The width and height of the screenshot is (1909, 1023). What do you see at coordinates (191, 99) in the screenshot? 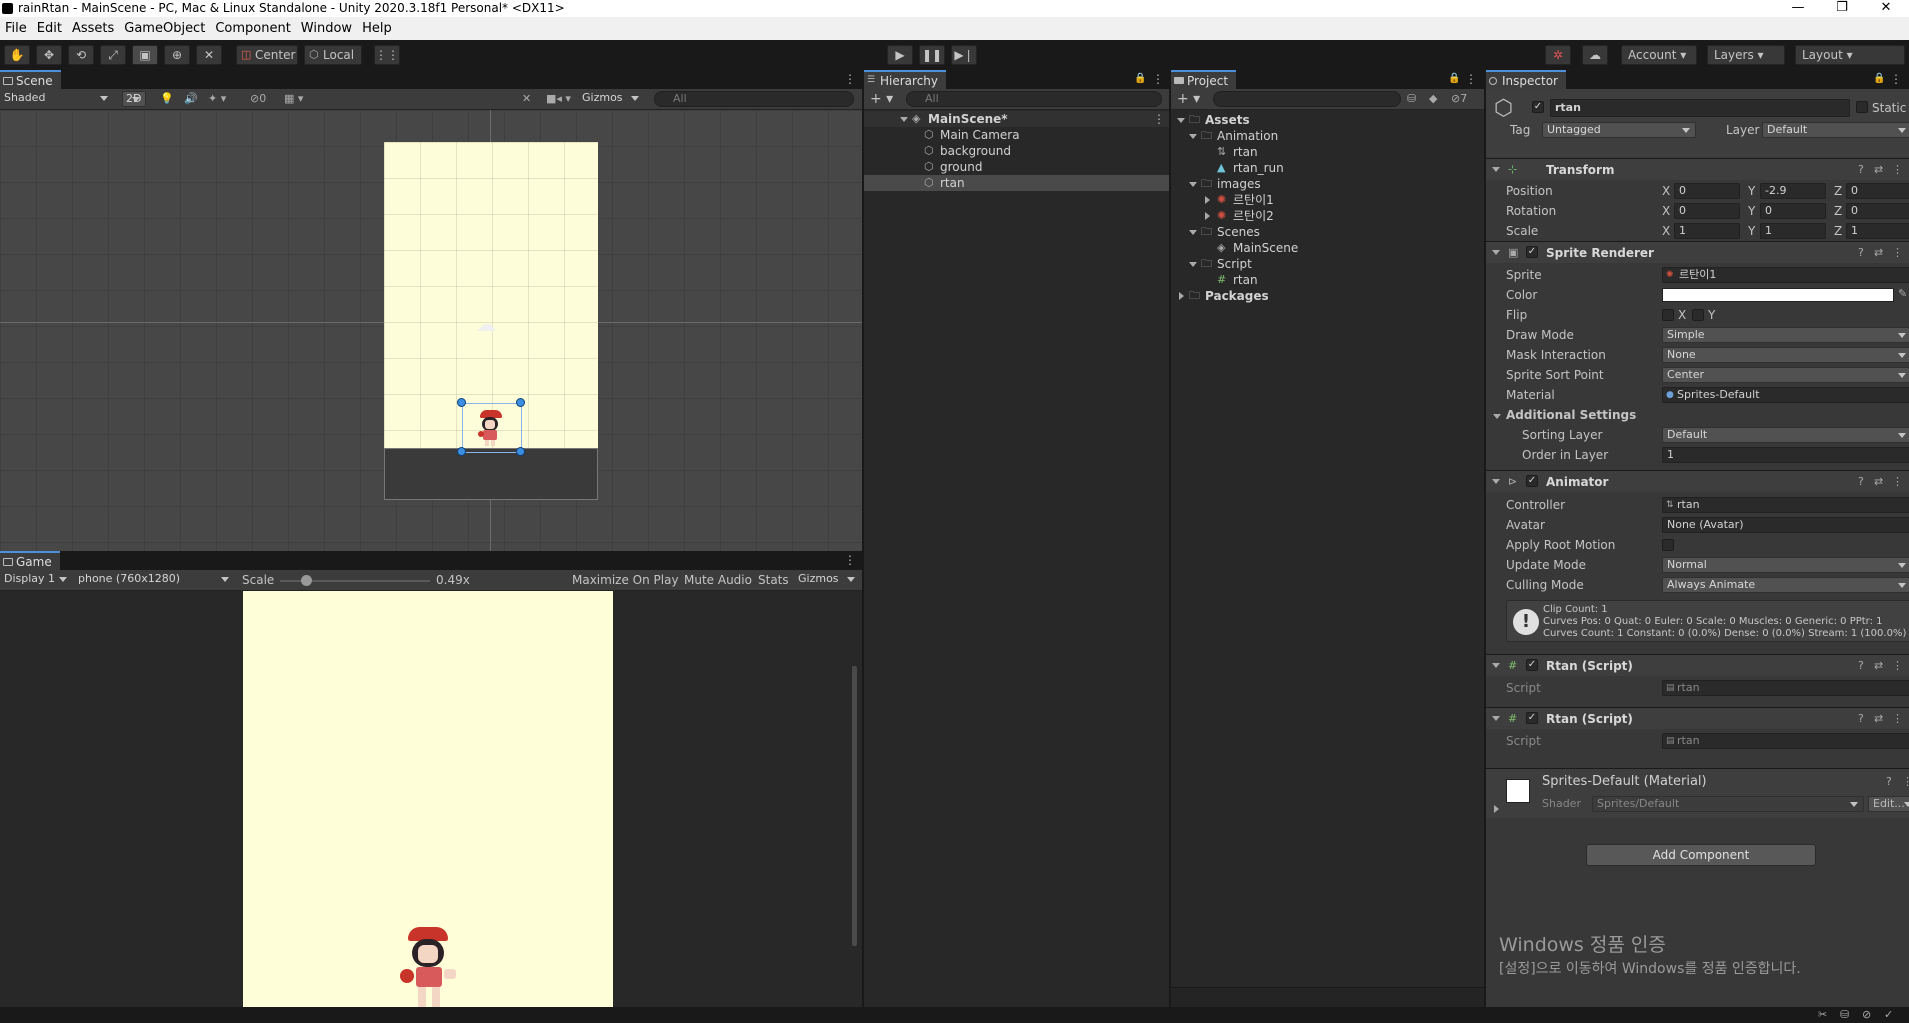
I see `audio-icon: 🔊` at bounding box center [191, 99].